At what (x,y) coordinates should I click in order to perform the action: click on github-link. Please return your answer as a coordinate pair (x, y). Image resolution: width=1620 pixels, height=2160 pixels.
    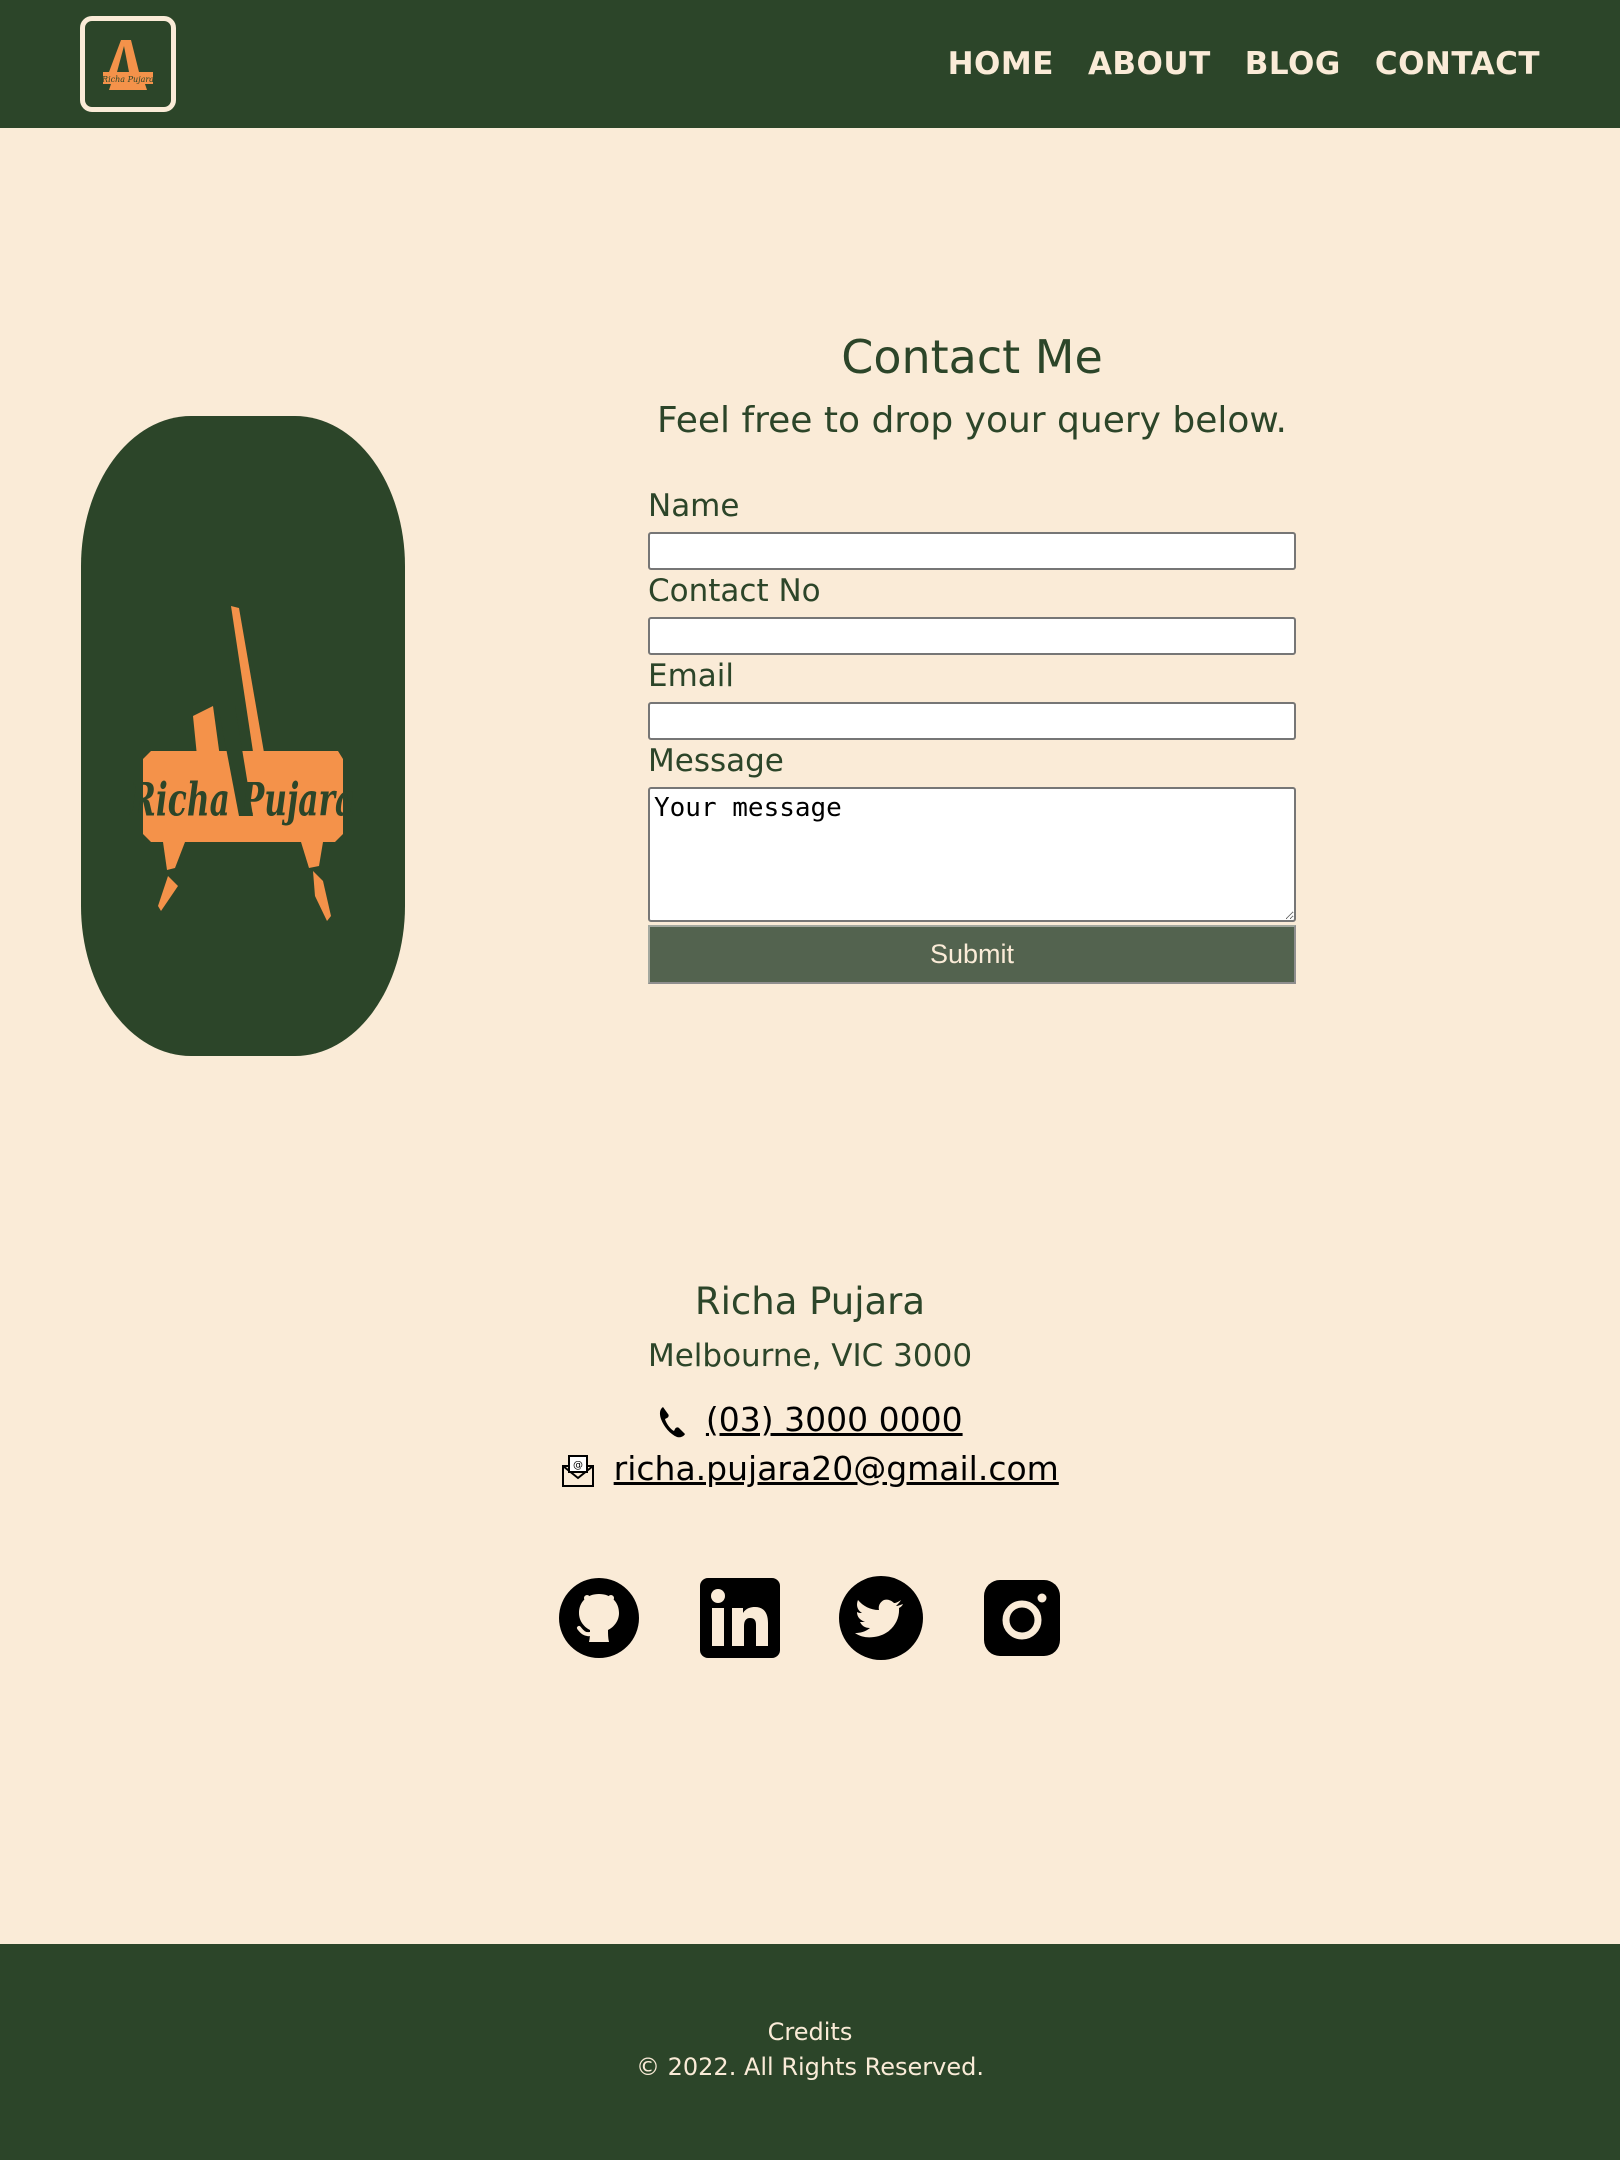
    Looking at the image, I should click on (599, 1618).